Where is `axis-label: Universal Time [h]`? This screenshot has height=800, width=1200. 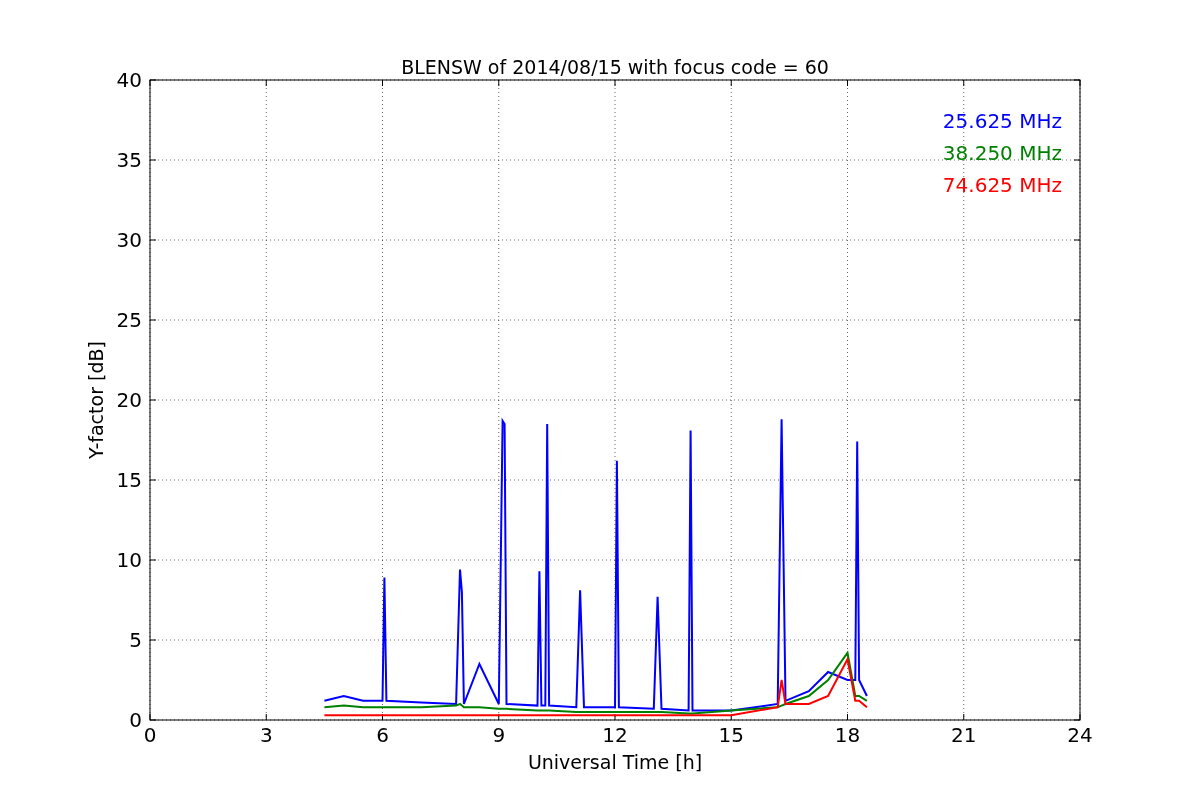 axis-label: Universal Time [h] is located at coordinates (615, 762).